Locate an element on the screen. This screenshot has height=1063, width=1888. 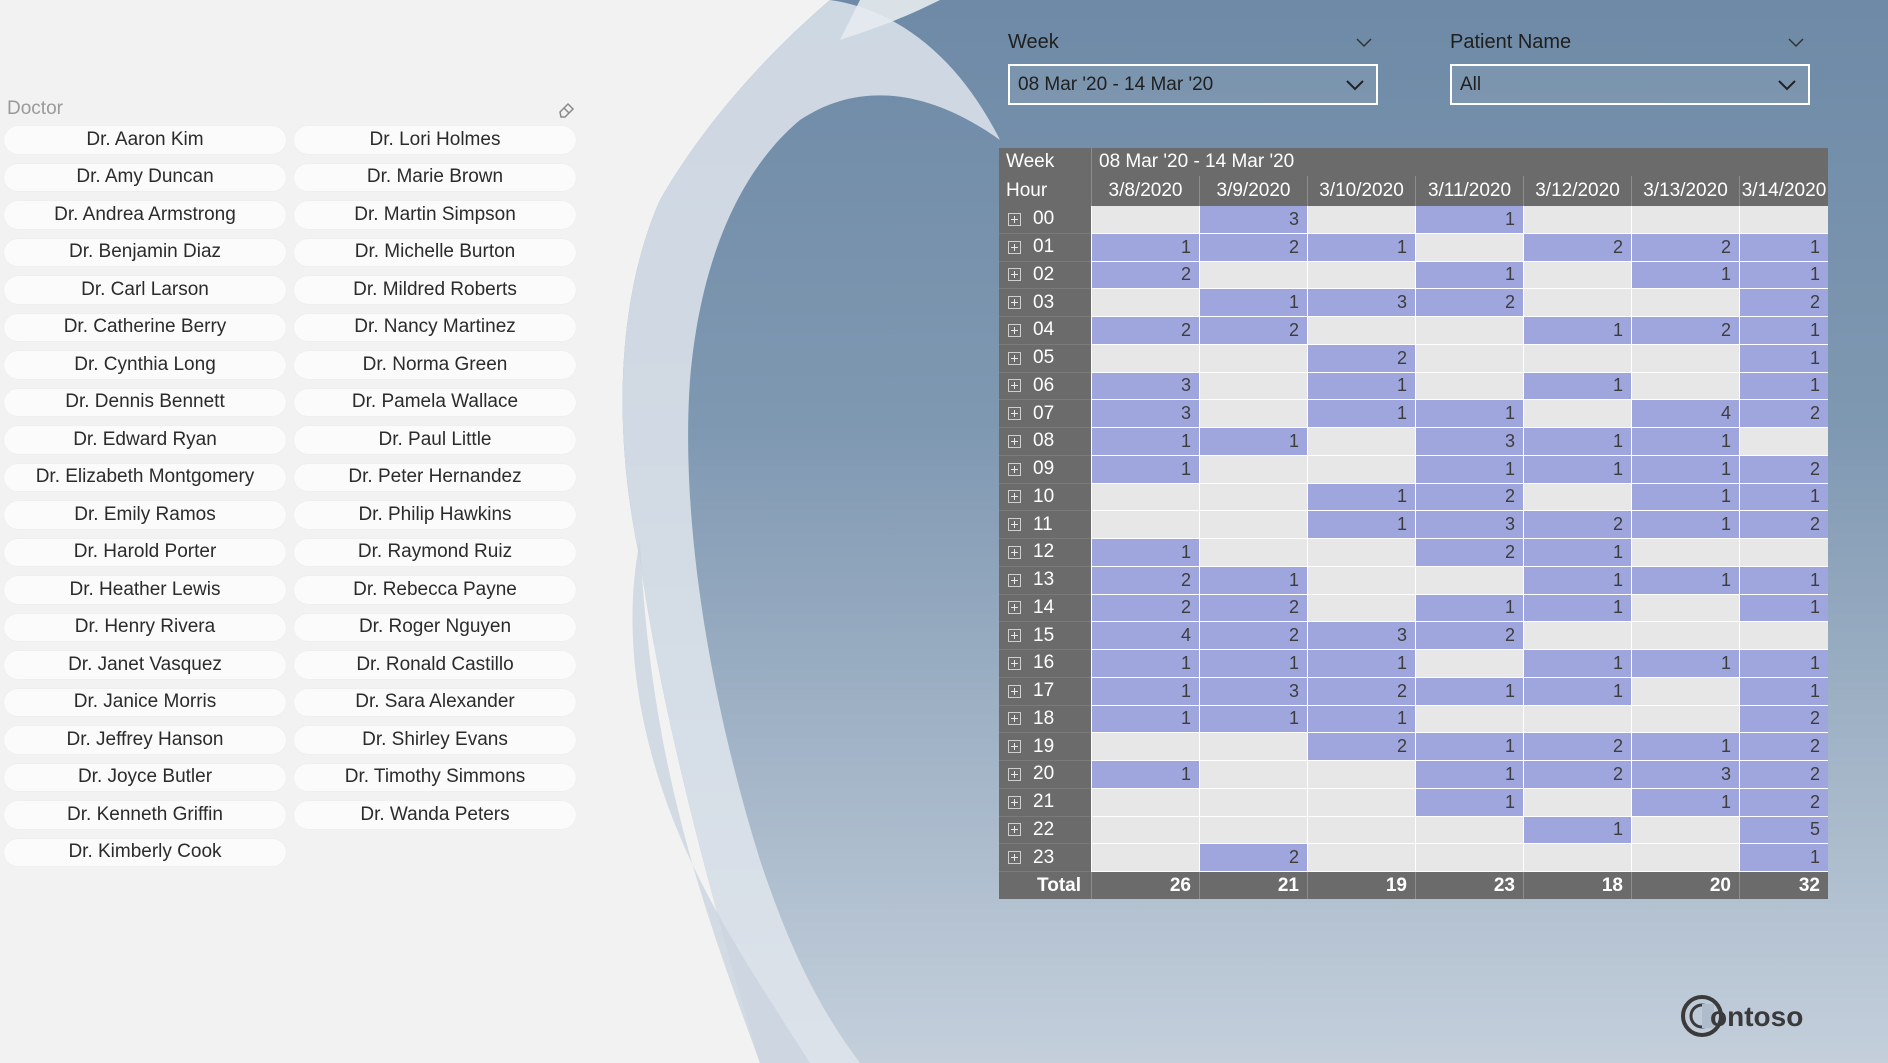
doctor-item: Dr. Lori Holmes is located at coordinates (435, 140).